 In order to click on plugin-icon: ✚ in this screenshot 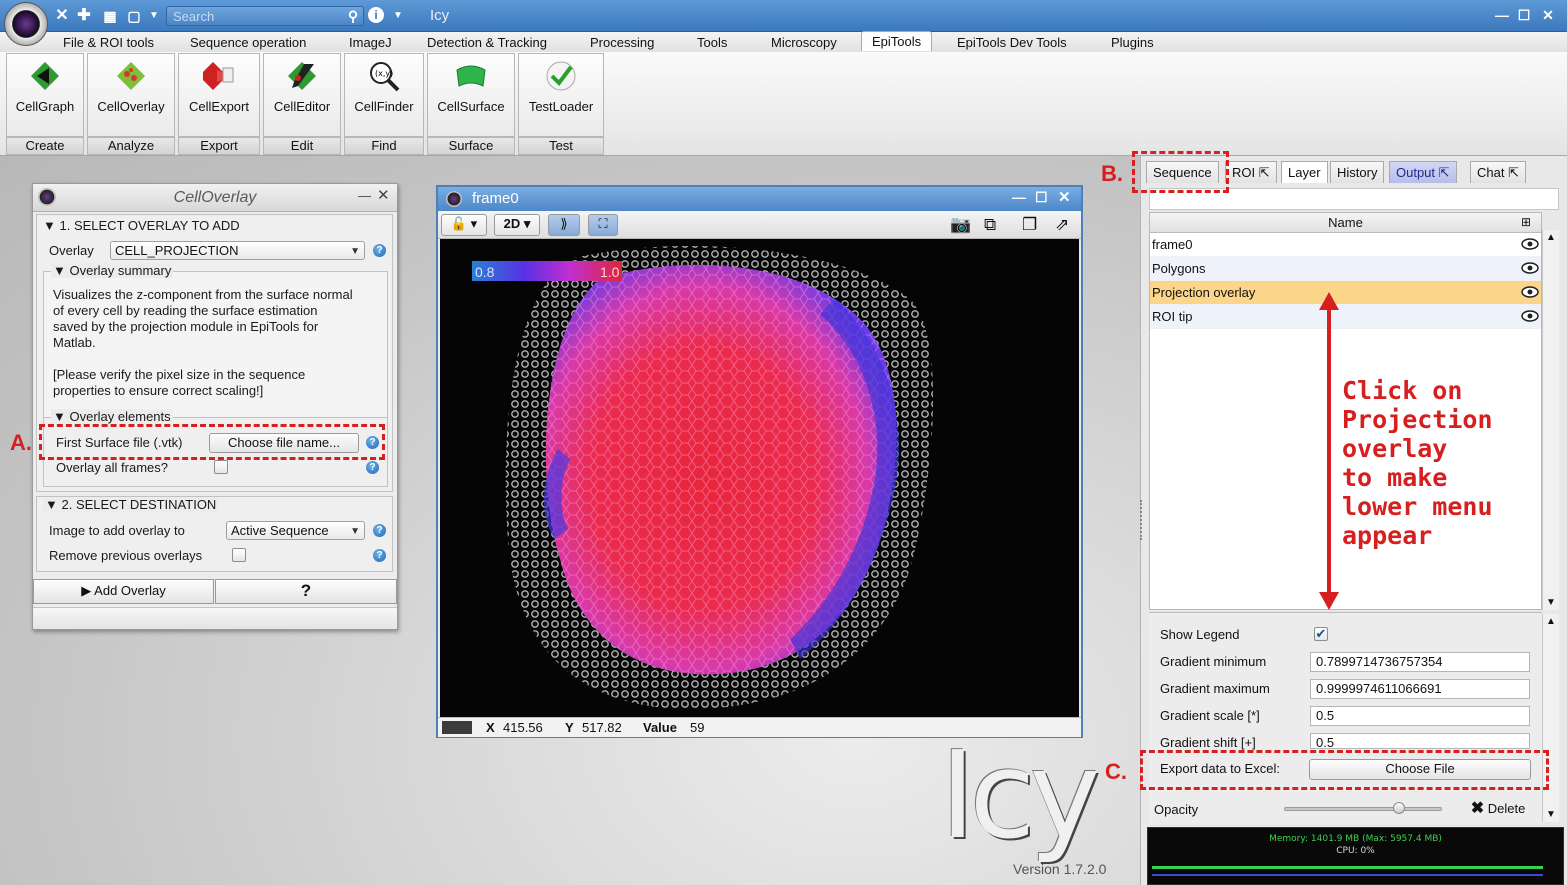, I will do `click(84, 16)`.